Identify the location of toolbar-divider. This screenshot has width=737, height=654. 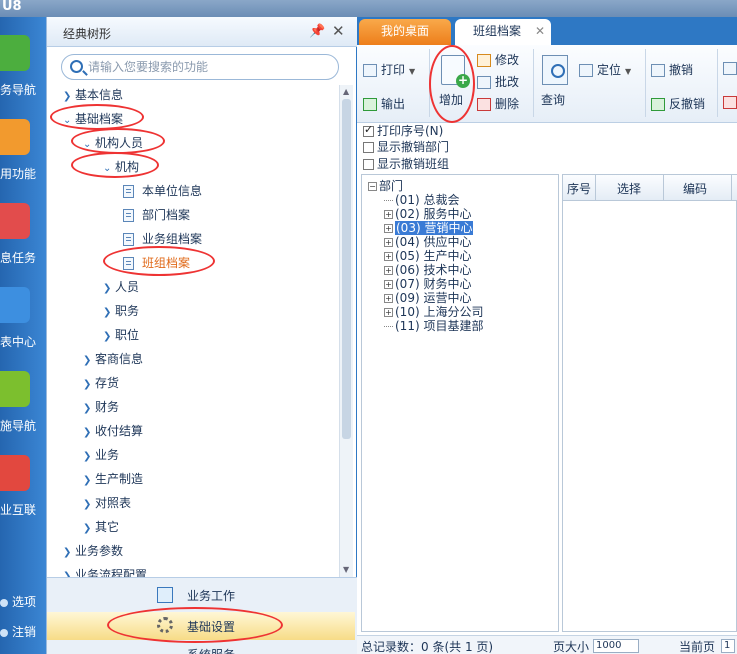
(429, 83).